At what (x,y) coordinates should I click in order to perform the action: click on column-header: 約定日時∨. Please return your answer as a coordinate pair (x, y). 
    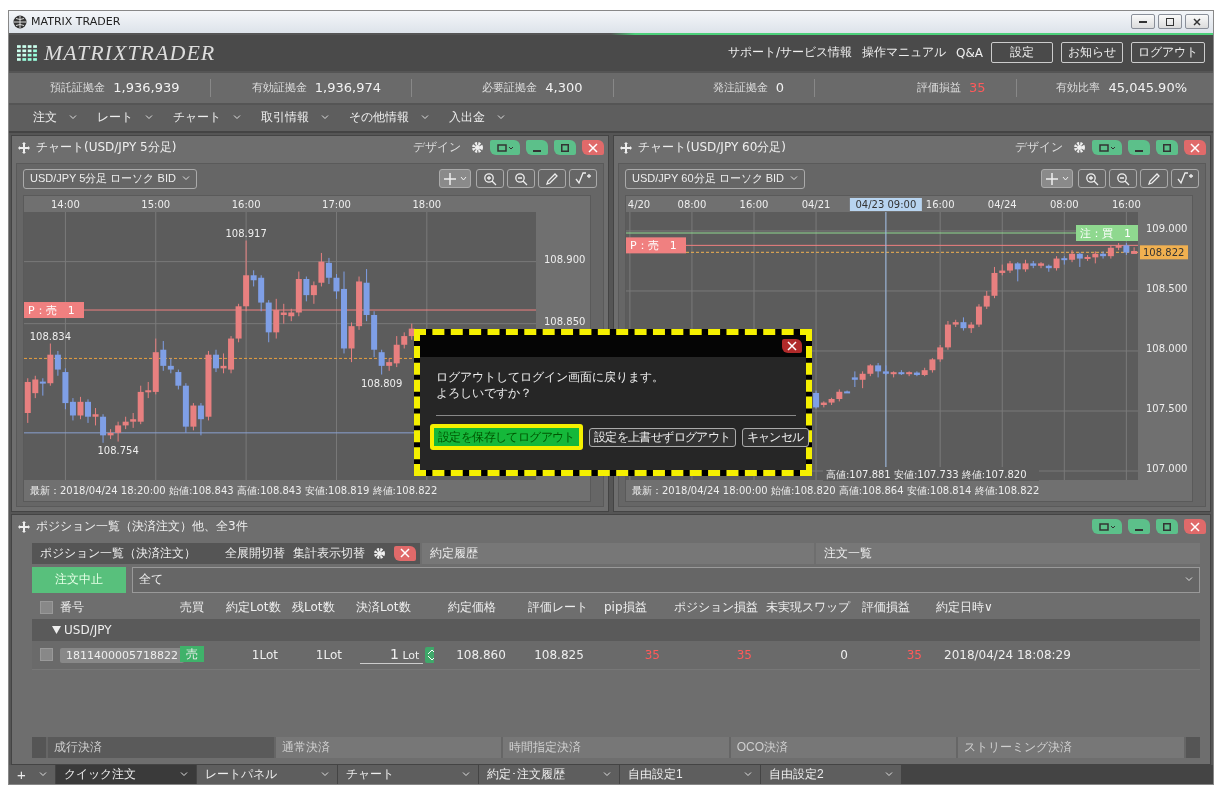
    Looking at the image, I should click on (1068, 608).